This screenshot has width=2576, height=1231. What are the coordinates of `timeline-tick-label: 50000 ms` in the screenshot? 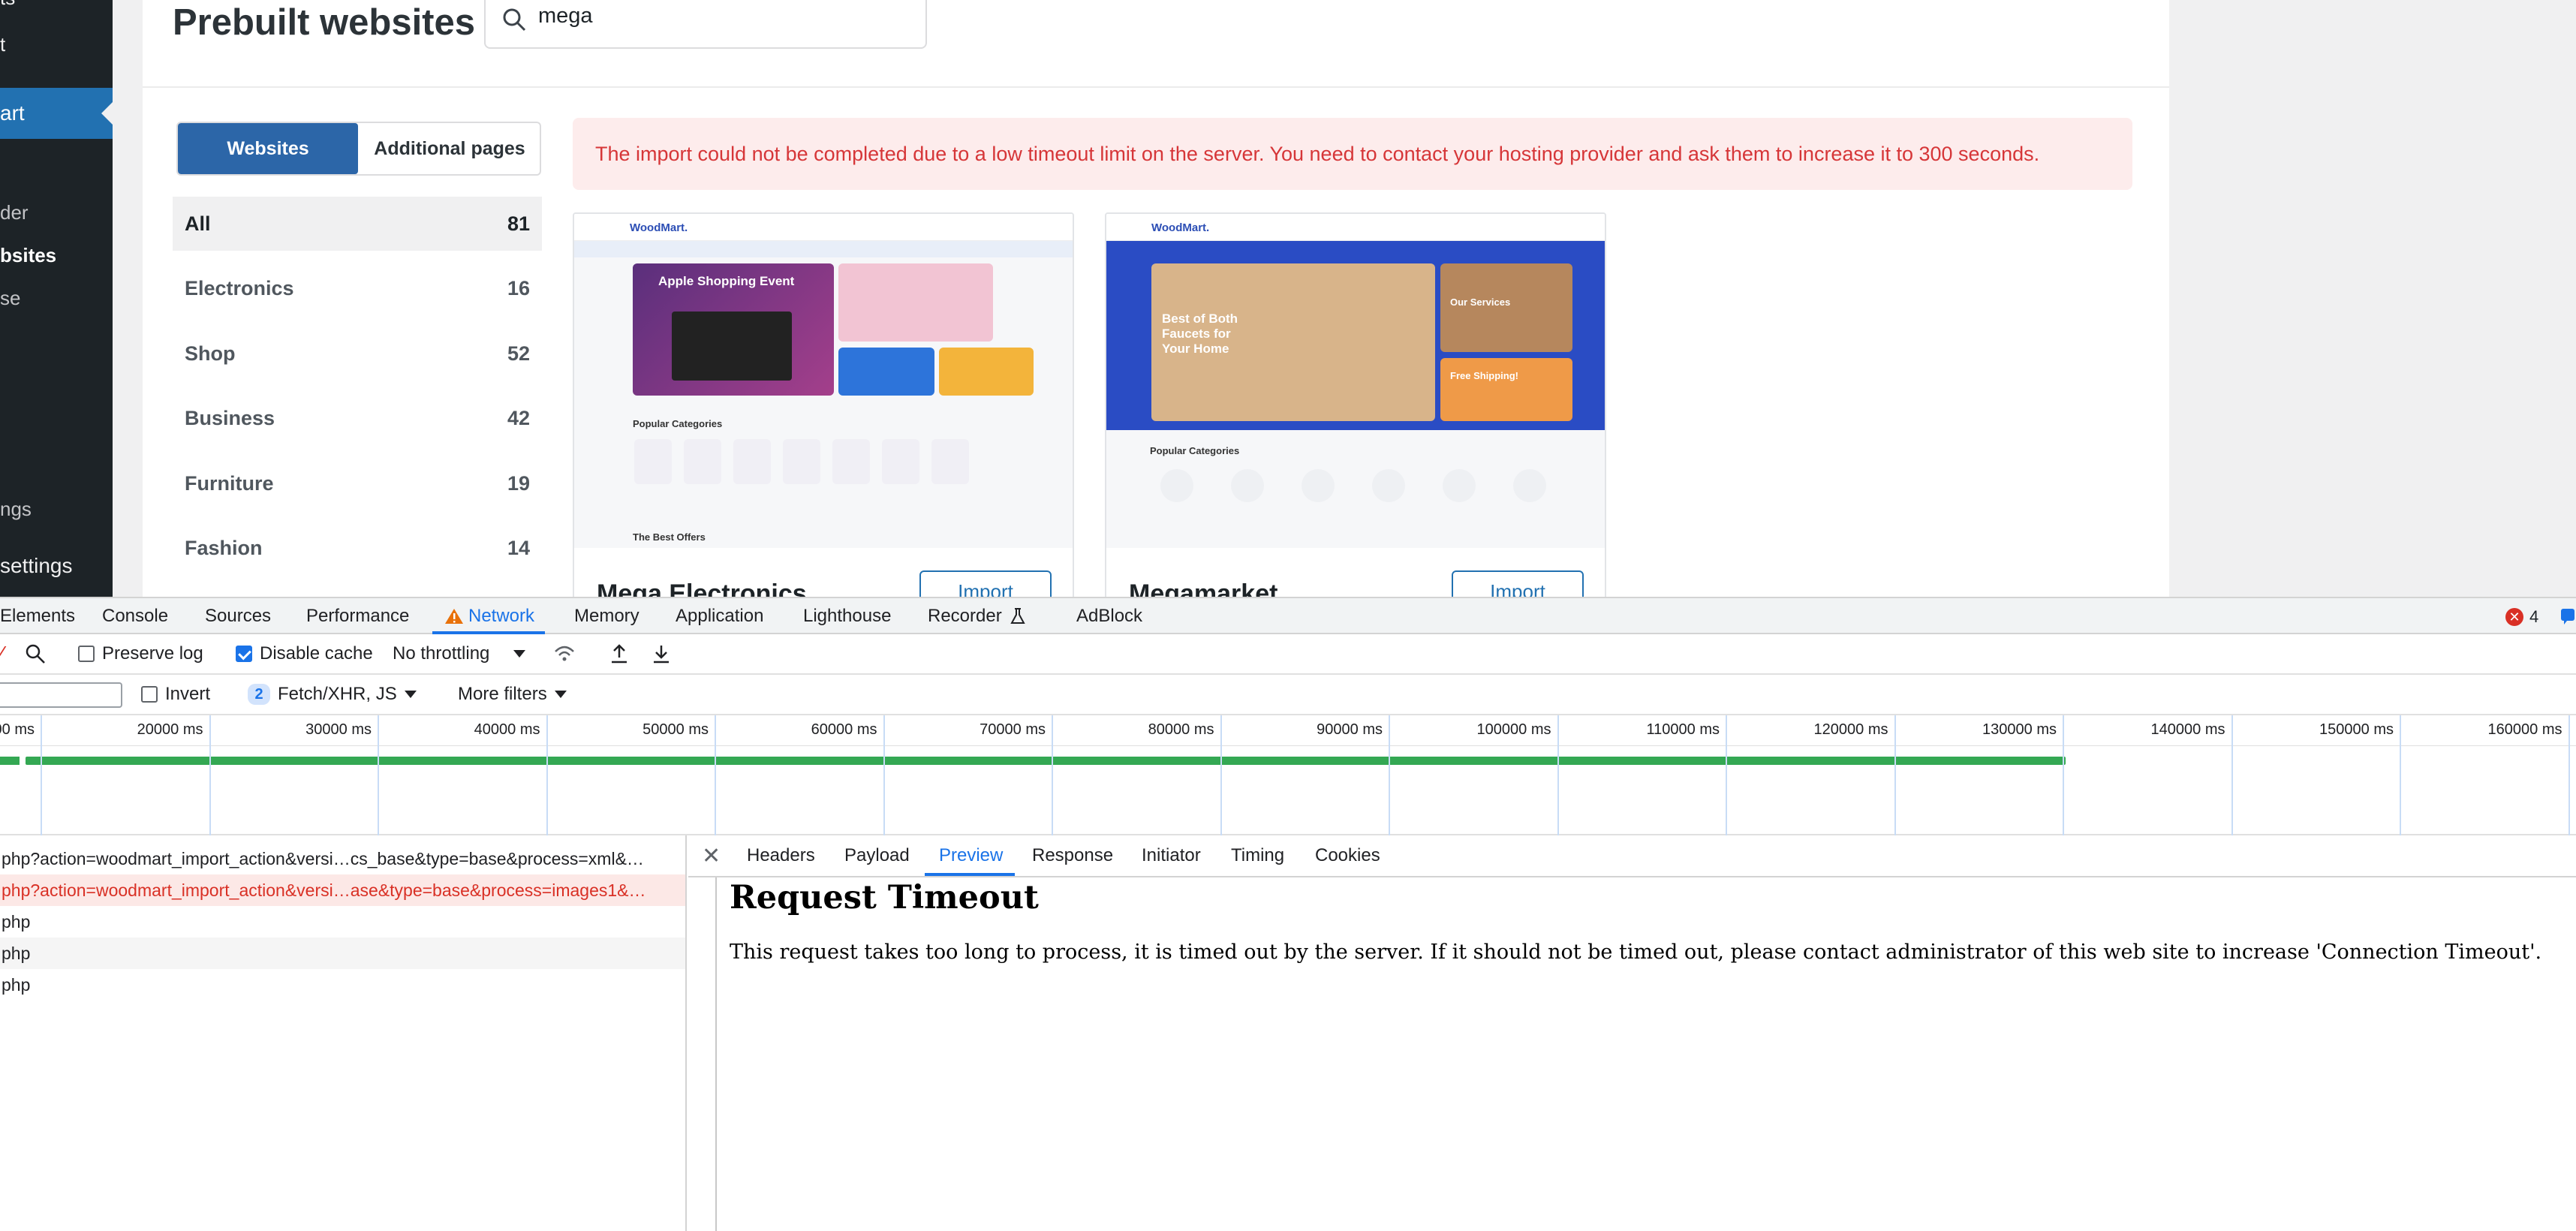 It's located at (675, 729).